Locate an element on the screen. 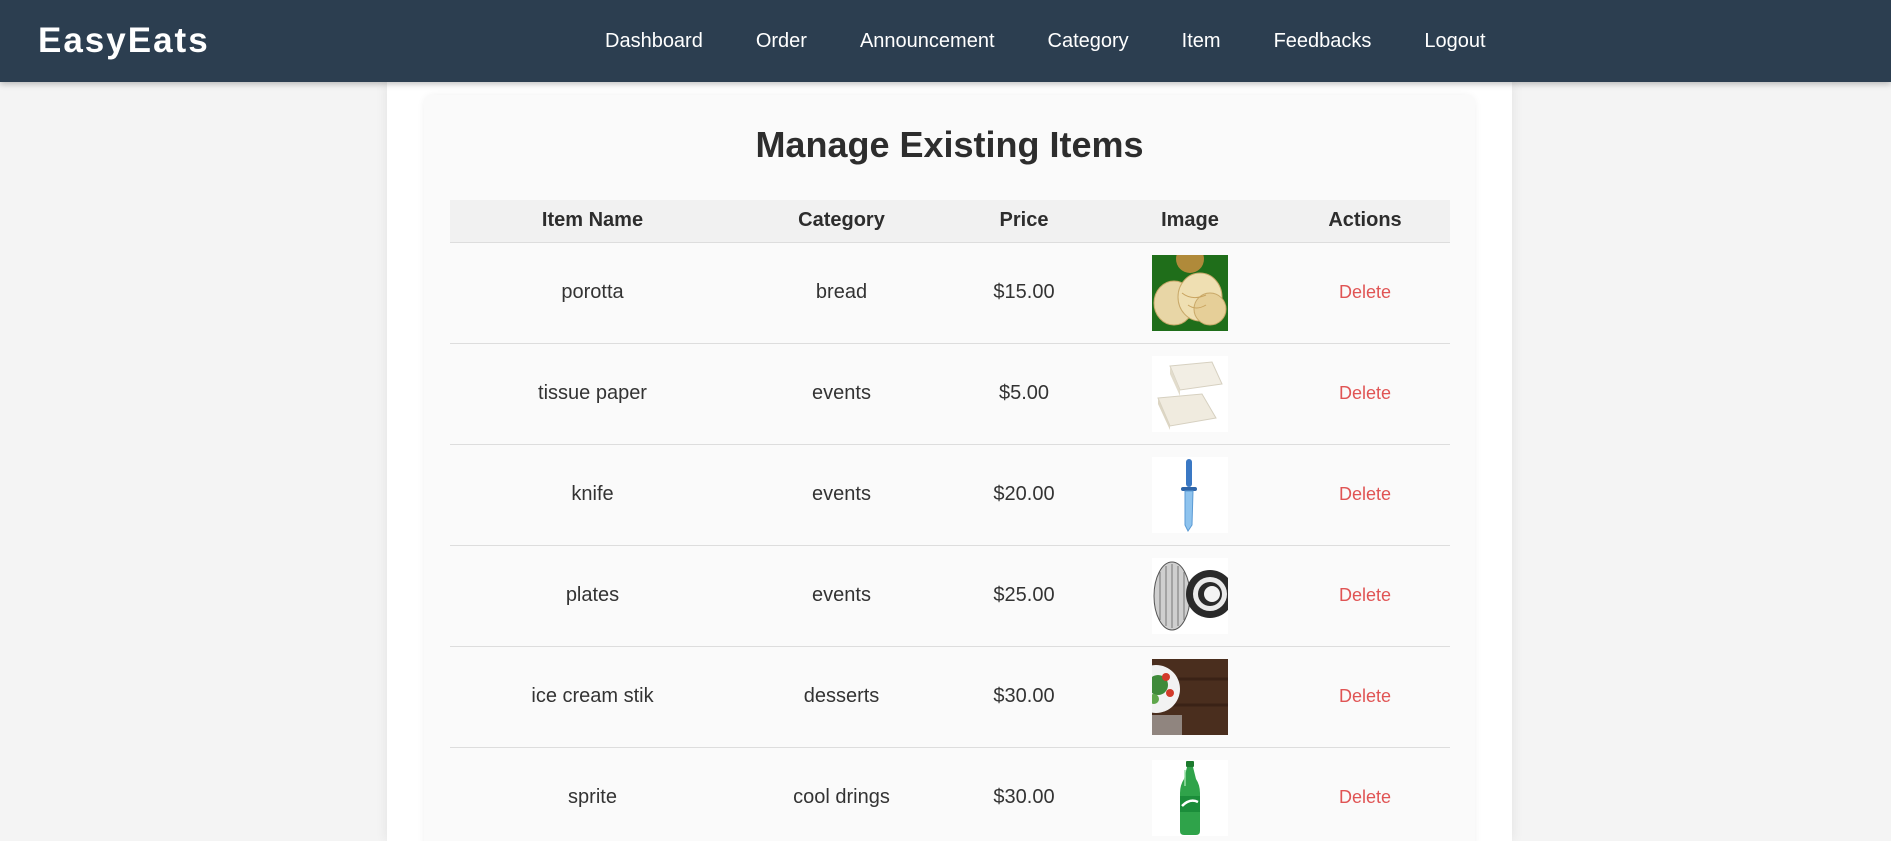 The height and width of the screenshot is (841, 1891). nav-announcement: Announcement is located at coordinates (927, 41).